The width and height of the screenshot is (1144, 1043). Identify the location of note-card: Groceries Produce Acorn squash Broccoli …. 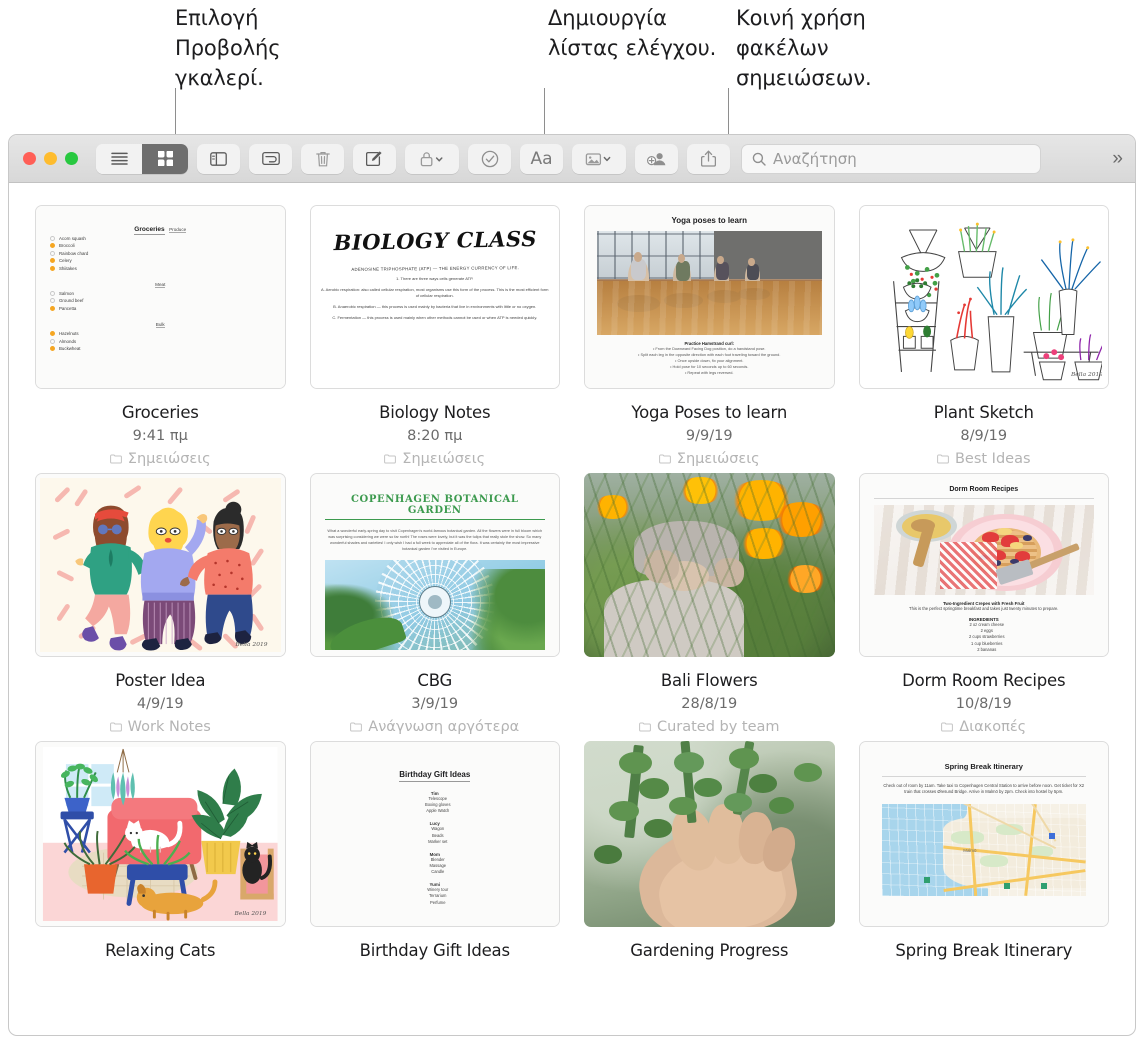
(160, 336).